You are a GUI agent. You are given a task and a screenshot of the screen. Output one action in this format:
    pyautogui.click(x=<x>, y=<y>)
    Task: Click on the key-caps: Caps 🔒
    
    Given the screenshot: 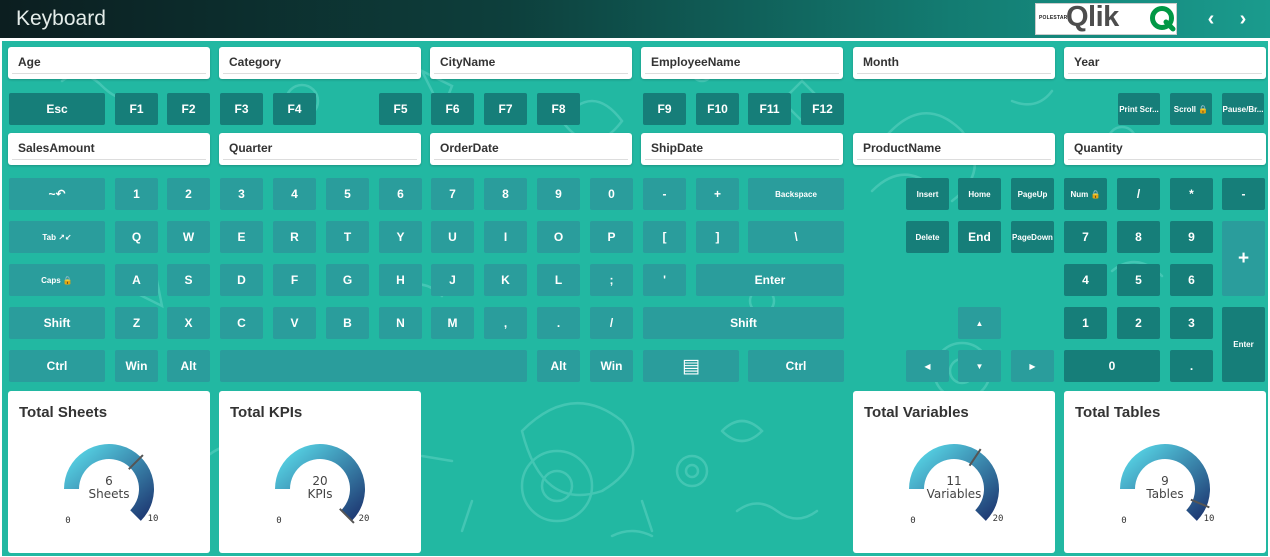 What is the action you would take?
    pyautogui.click(x=57, y=280)
    